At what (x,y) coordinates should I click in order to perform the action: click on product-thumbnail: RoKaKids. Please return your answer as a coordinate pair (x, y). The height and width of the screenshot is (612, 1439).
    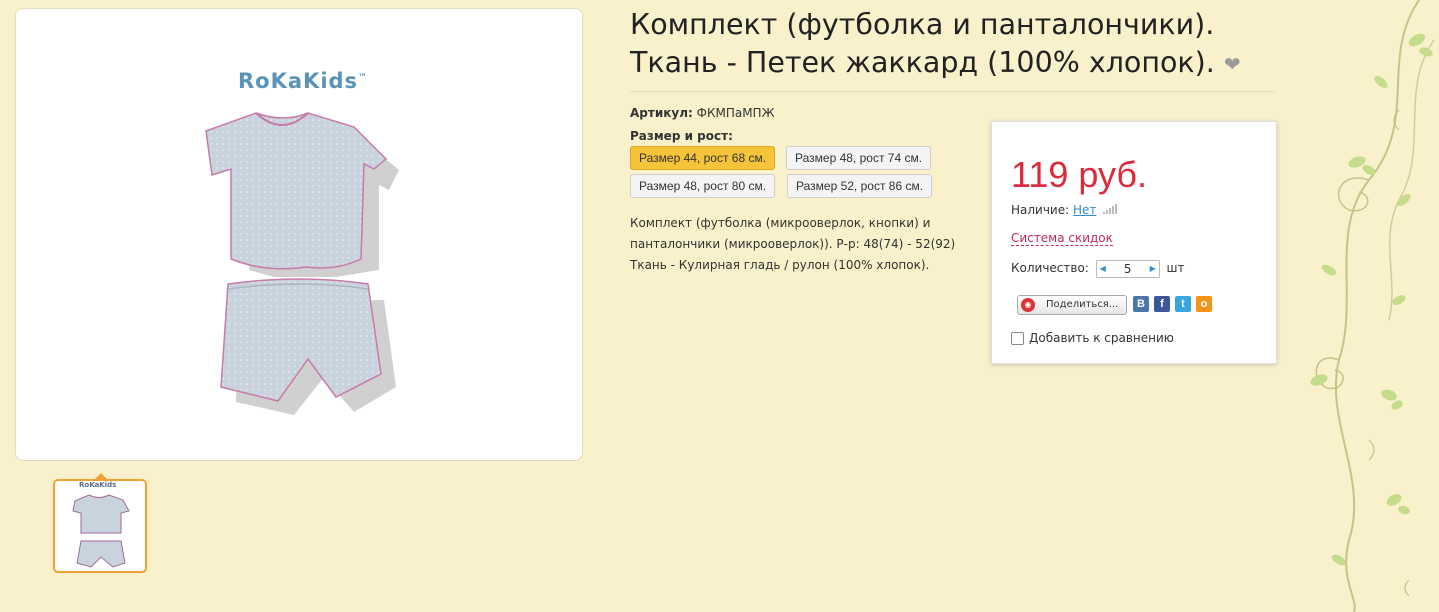
    Looking at the image, I should click on (100, 526).